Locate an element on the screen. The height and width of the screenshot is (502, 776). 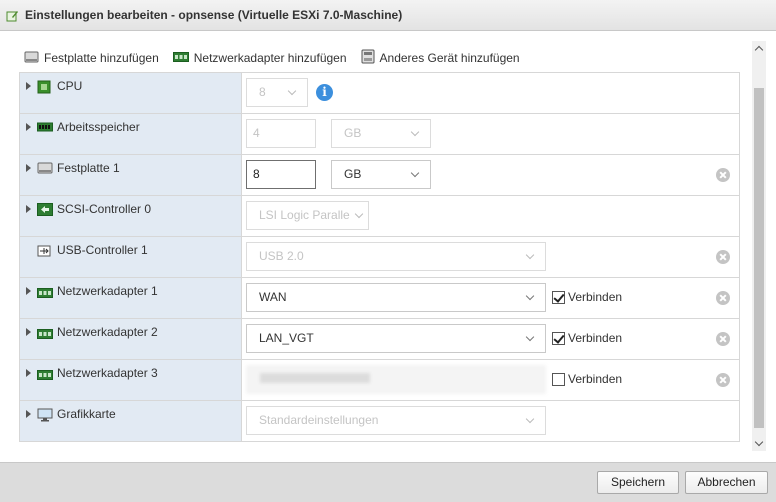
scrollbar-thumb is located at coordinates (759, 258).